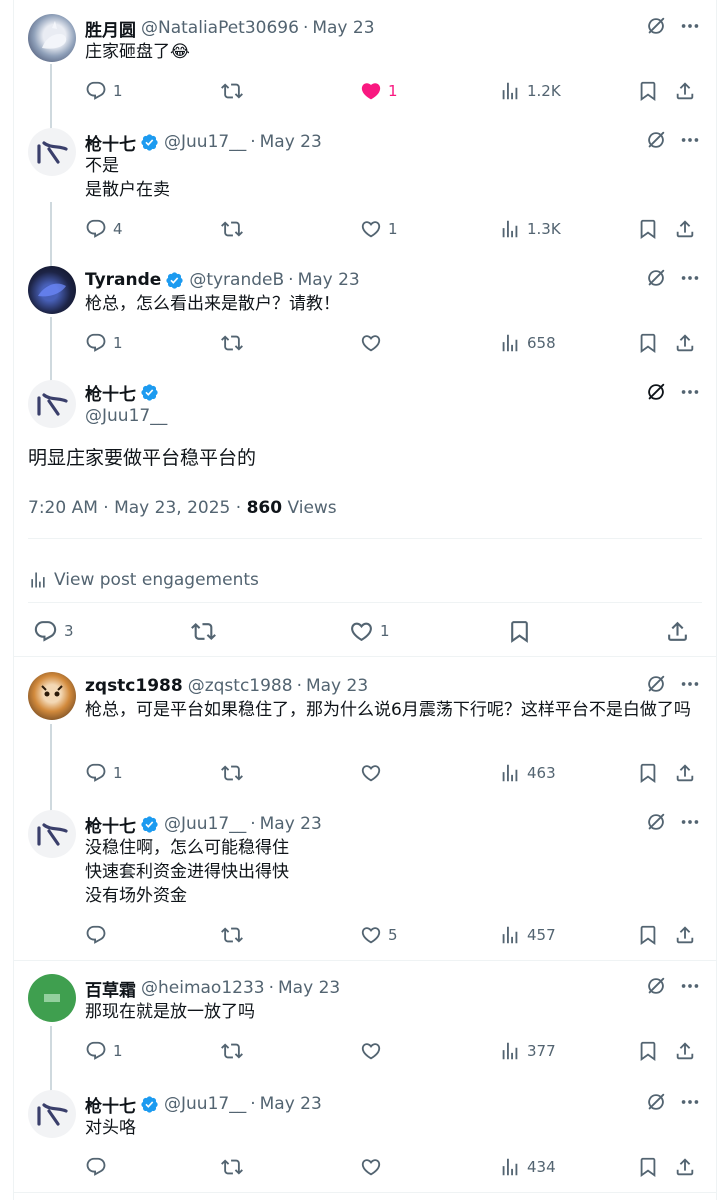  Describe the element at coordinates (372, 686) in the screenshot. I see `tweet-header: zqstc1988 @zqstc1988 · May 23` at that location.